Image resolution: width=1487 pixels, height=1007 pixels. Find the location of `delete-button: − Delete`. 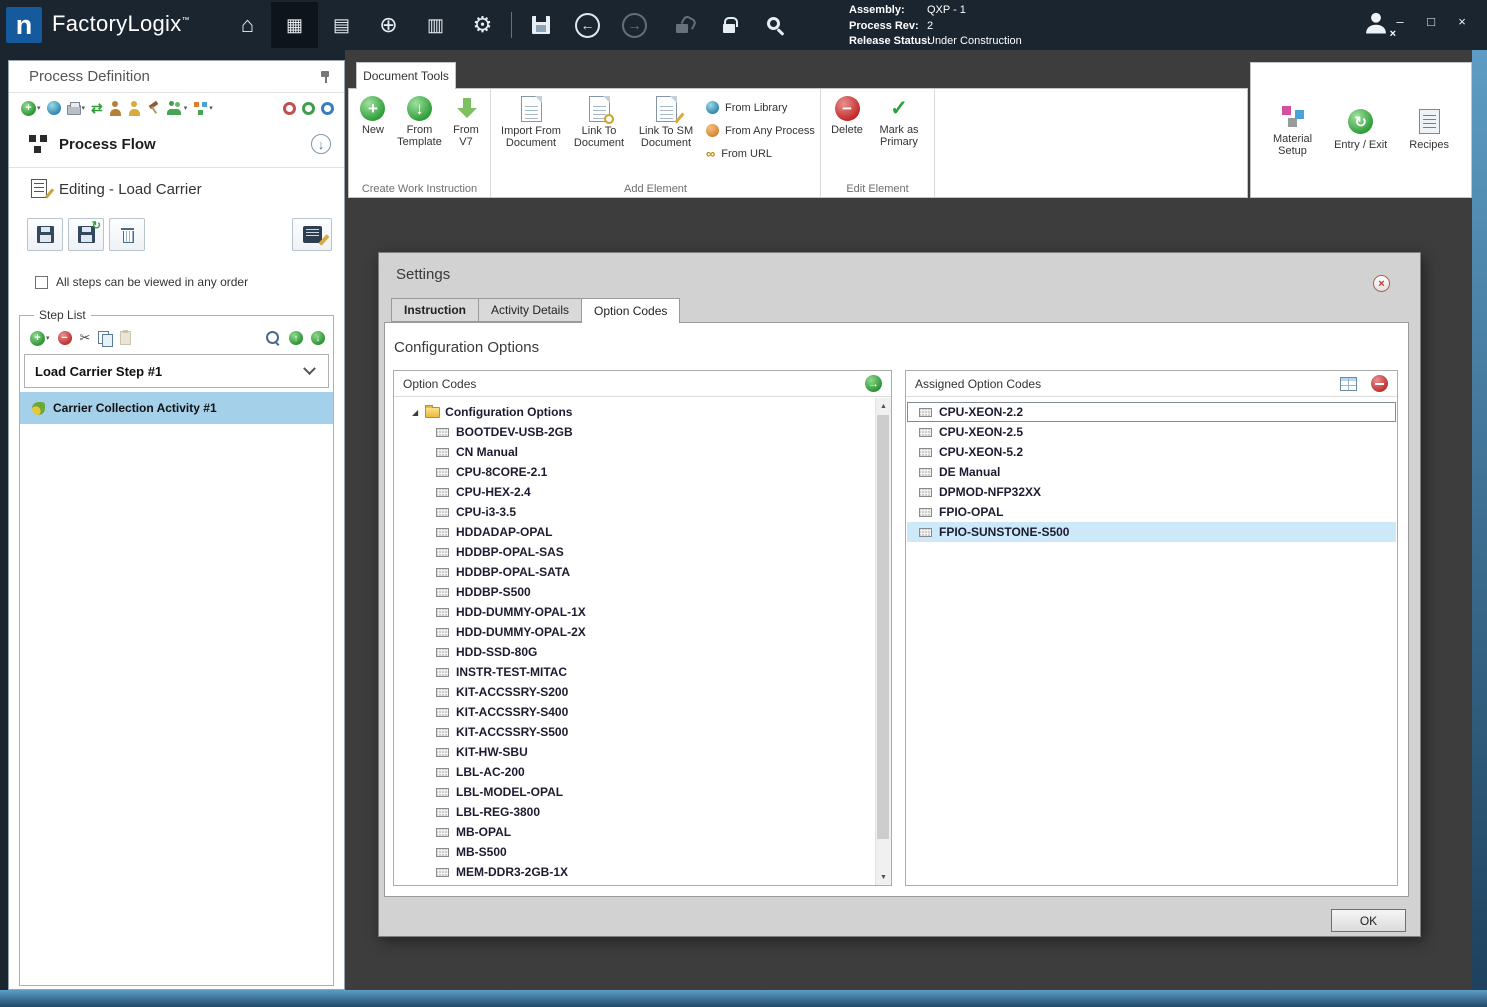

delete-button: − Delete is located at coordinates (847, 114).